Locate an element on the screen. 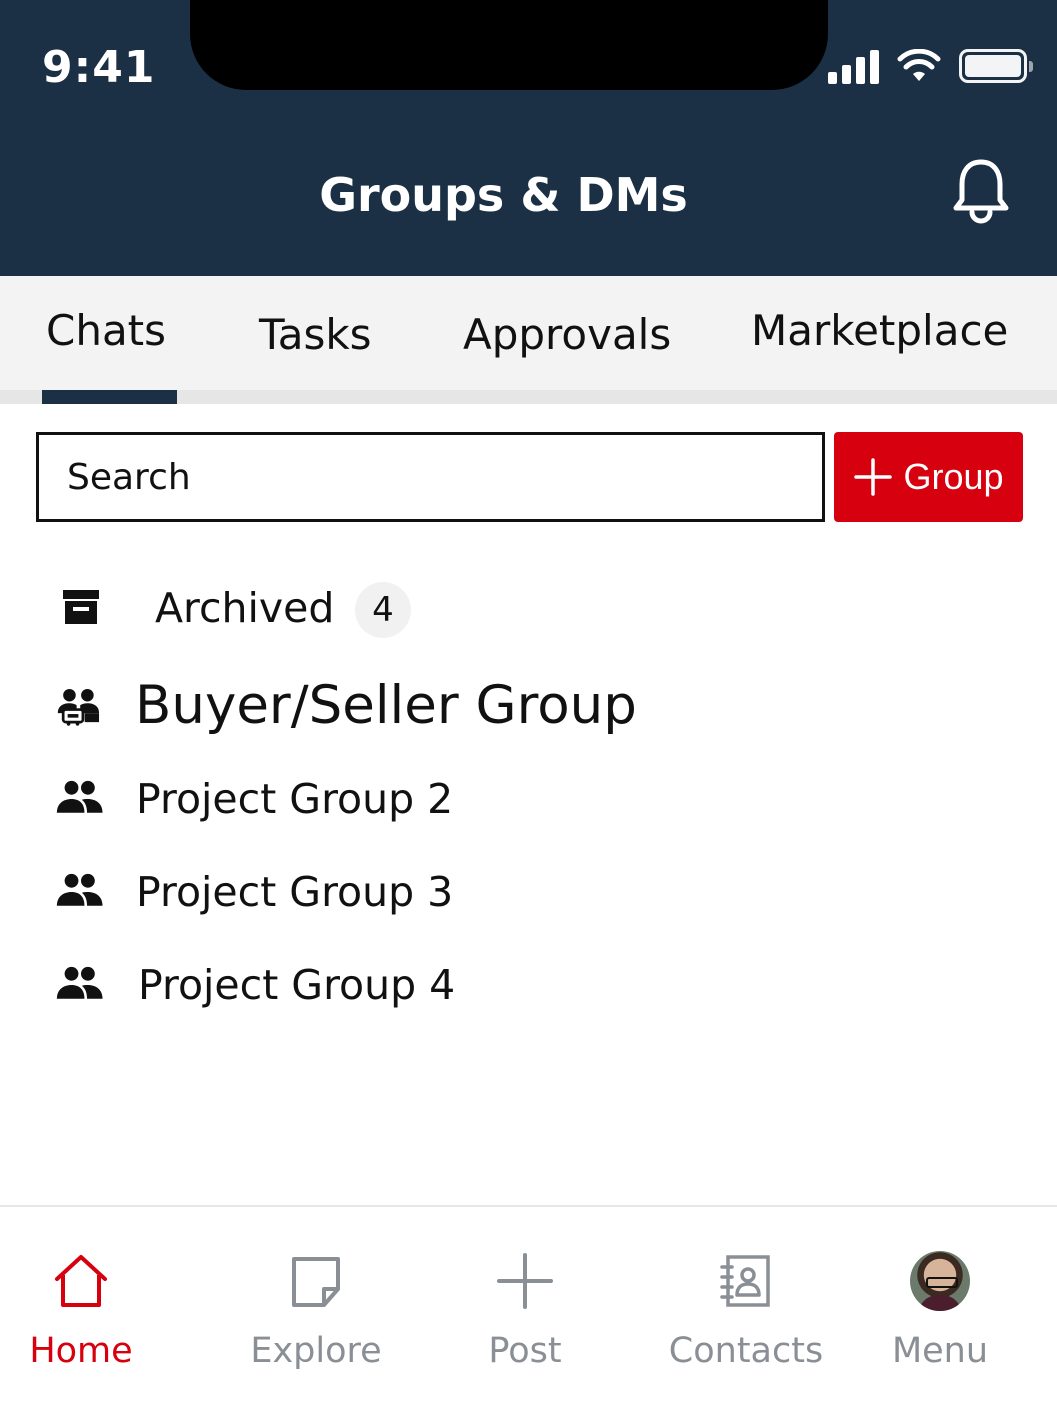 Image resolution: width=1057 pixels, height=1404 pixels. search-input is located at coordinates (430, 477).